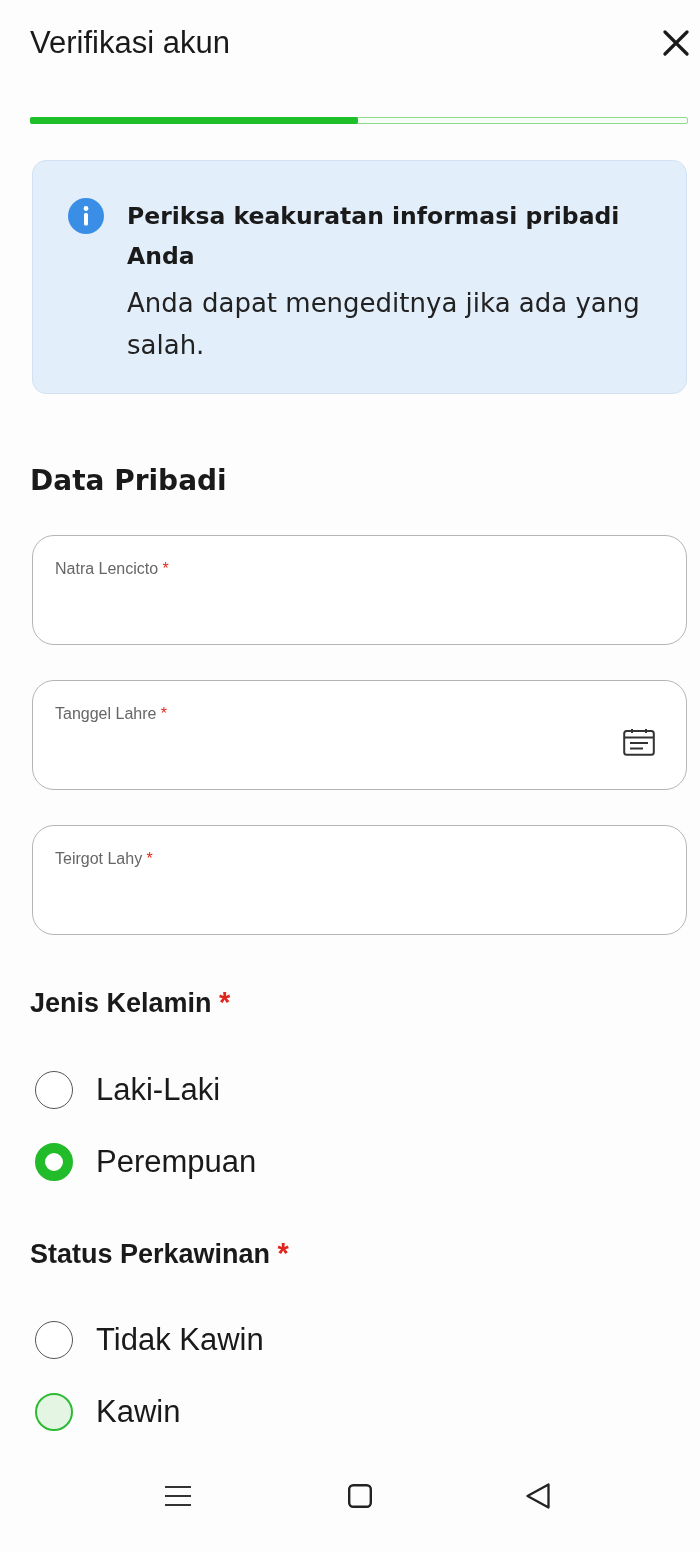 This screenshot has height=1552, width=700. What do you see at coordinates (384, 324) in the screenshot?
I see `info-message: Anda dapat mengeditnya jika ada yang salah.` at bounding box center [384, 324].